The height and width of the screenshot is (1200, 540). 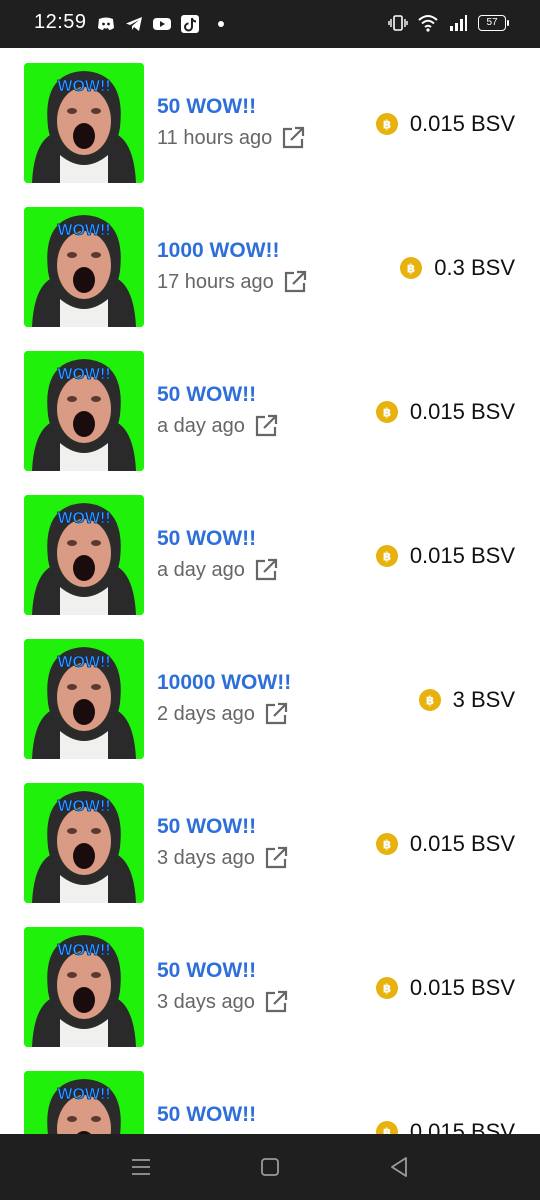 I want to click on tip-row: WOW!! 1000 WOW!! 17 hours ago ฿ 0.3 BSV, so click(x=270, y=264).